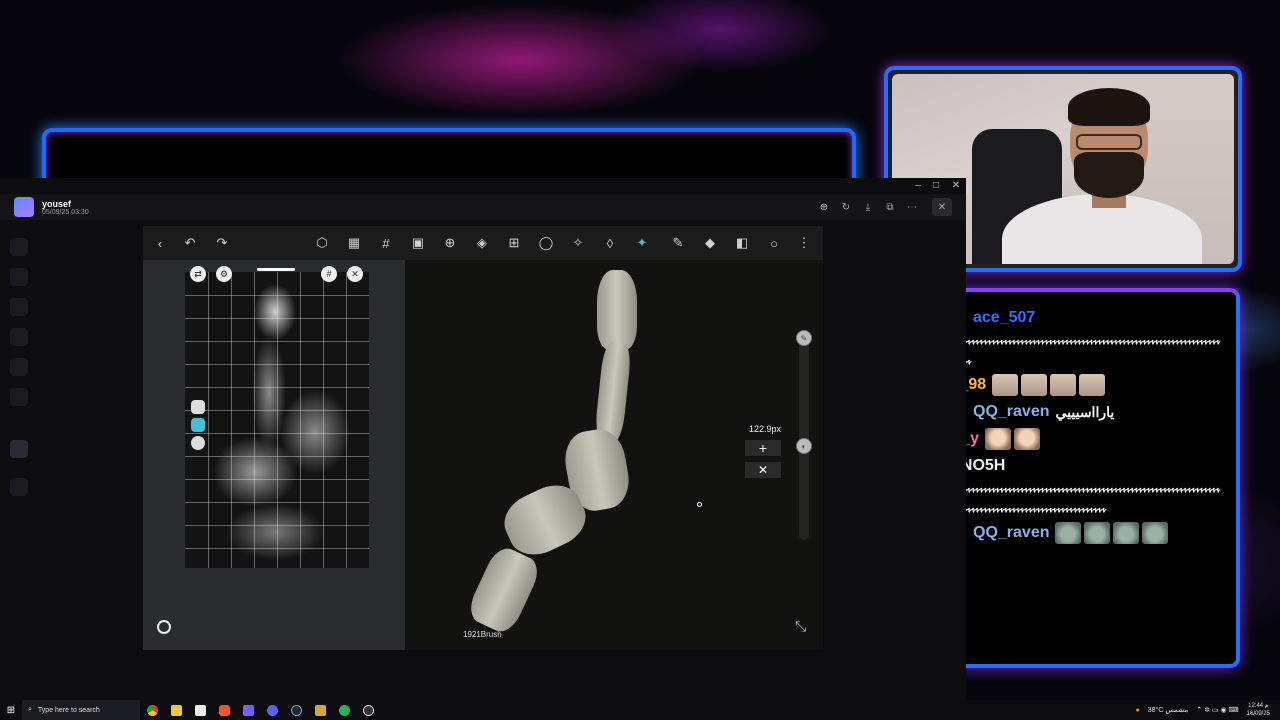  Describe the element at coordinates (322, 243) in the screenshot. I see `shapes-icon: ⬡` at that location.